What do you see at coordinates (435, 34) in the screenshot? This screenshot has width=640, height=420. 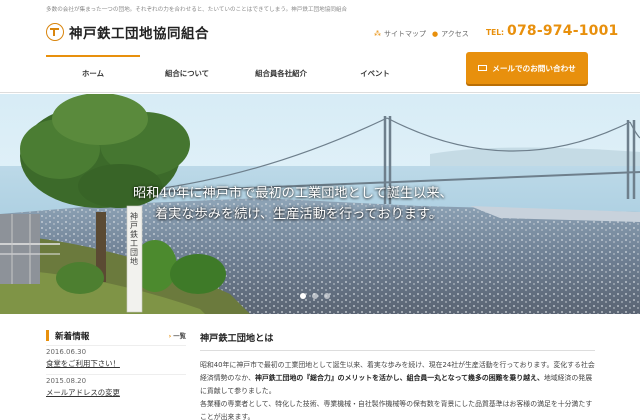 I see `map-pin-icon: ●` at bounding box center [435, 34].